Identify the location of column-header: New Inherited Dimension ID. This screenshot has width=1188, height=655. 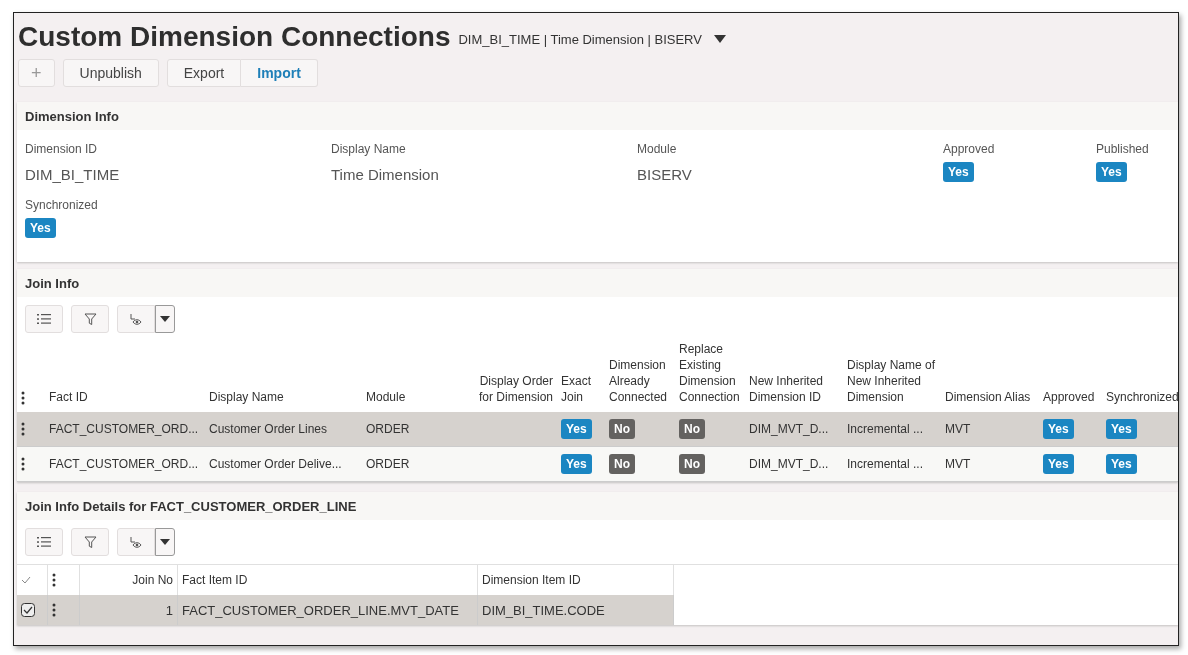
(794, 376).